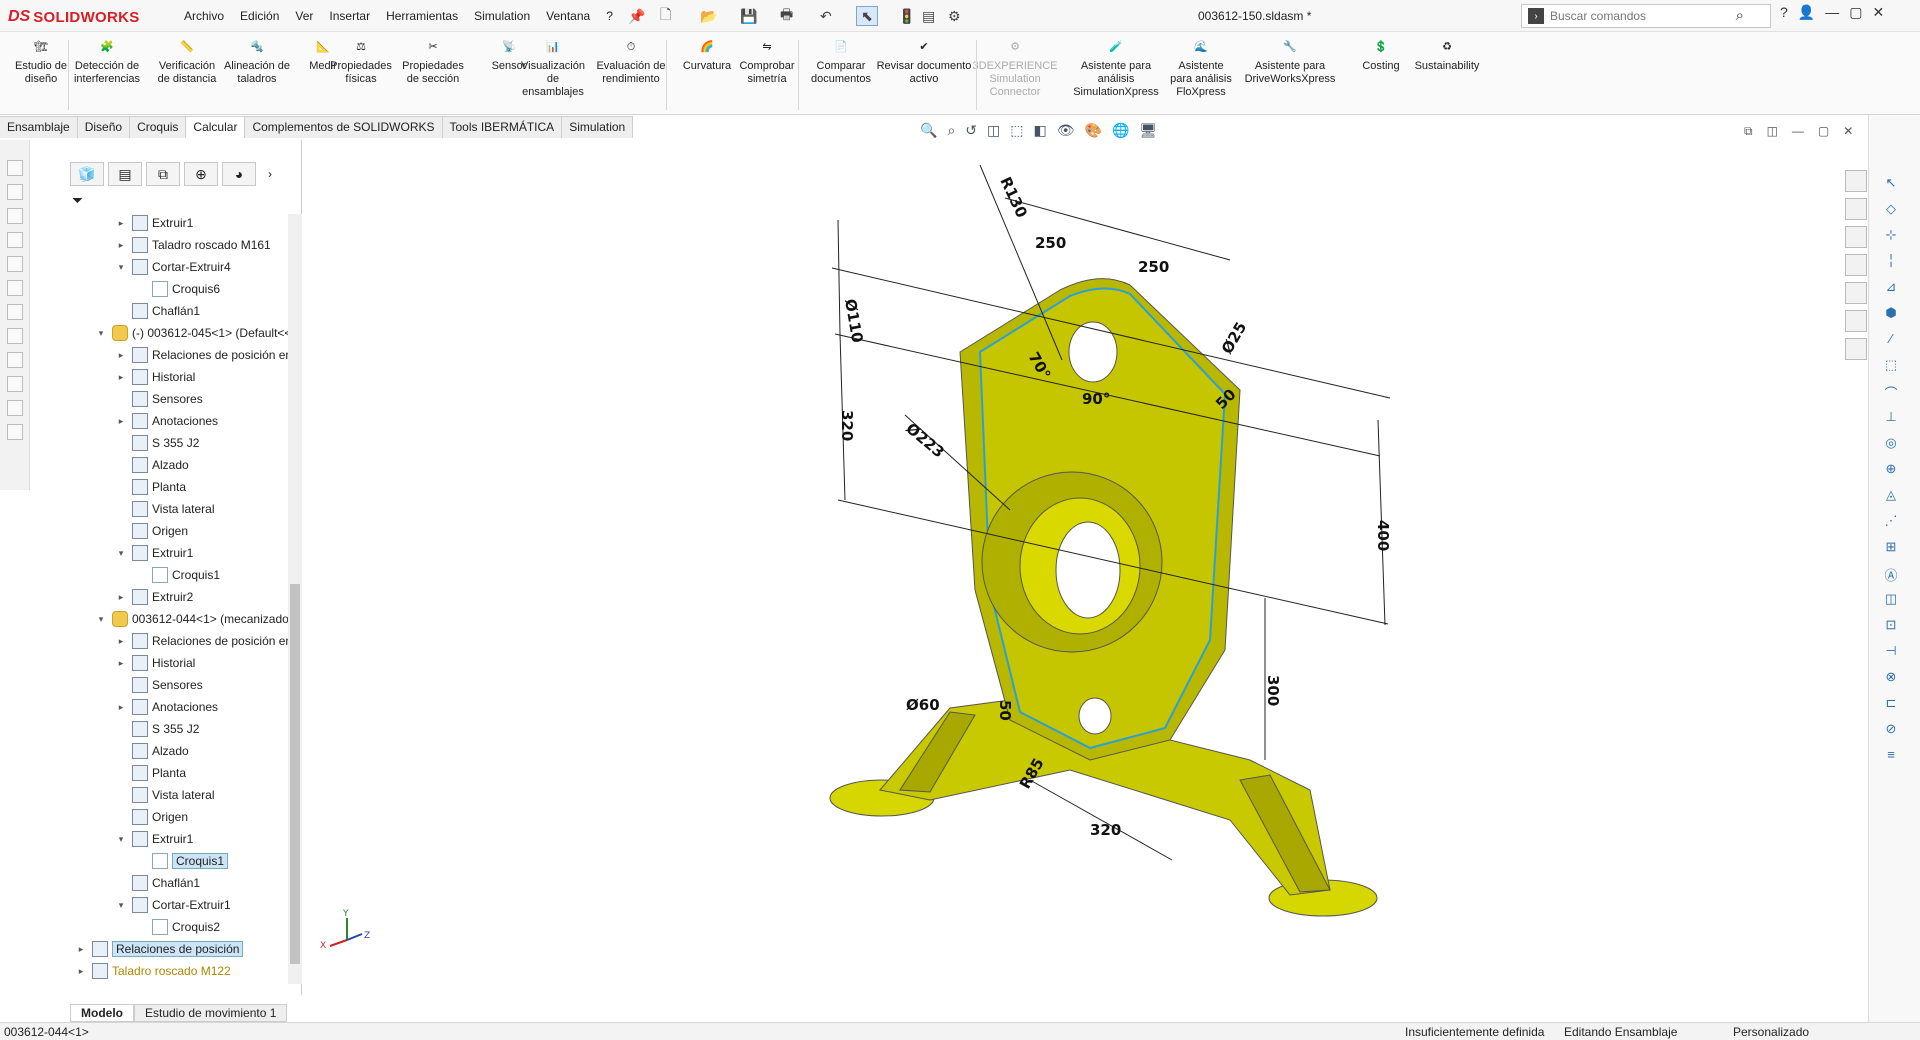 Image resolution: width=1920 pixels, height=1040 pixels. Describe the element at coordinates (1891, 496) in the screenshot. I see `sketch-tool-icon: ◬` at that location.